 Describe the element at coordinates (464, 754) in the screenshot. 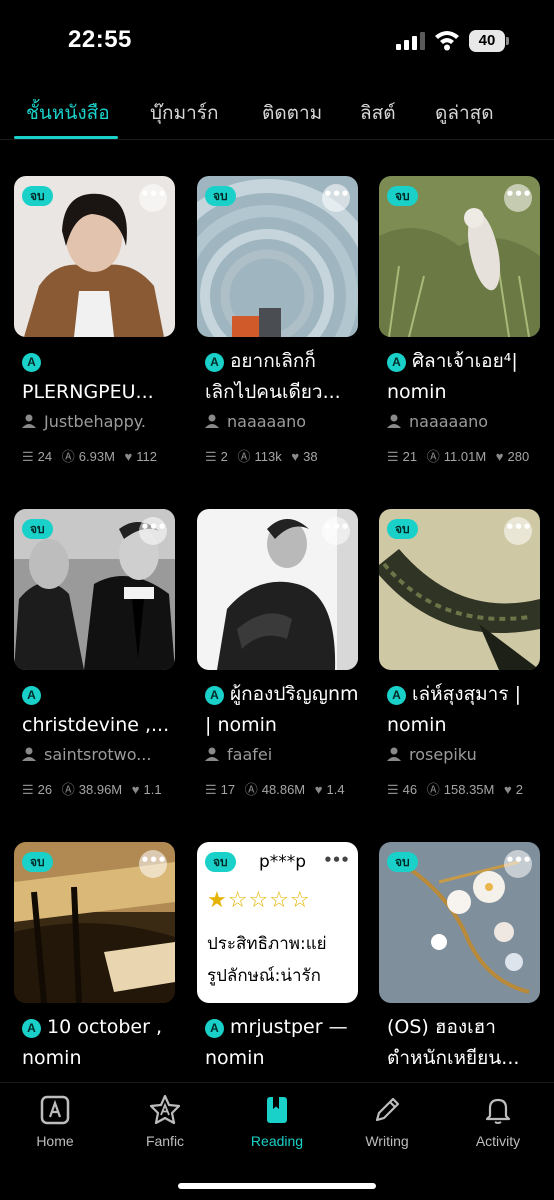

I see `book-author: rosepiku` at that location.